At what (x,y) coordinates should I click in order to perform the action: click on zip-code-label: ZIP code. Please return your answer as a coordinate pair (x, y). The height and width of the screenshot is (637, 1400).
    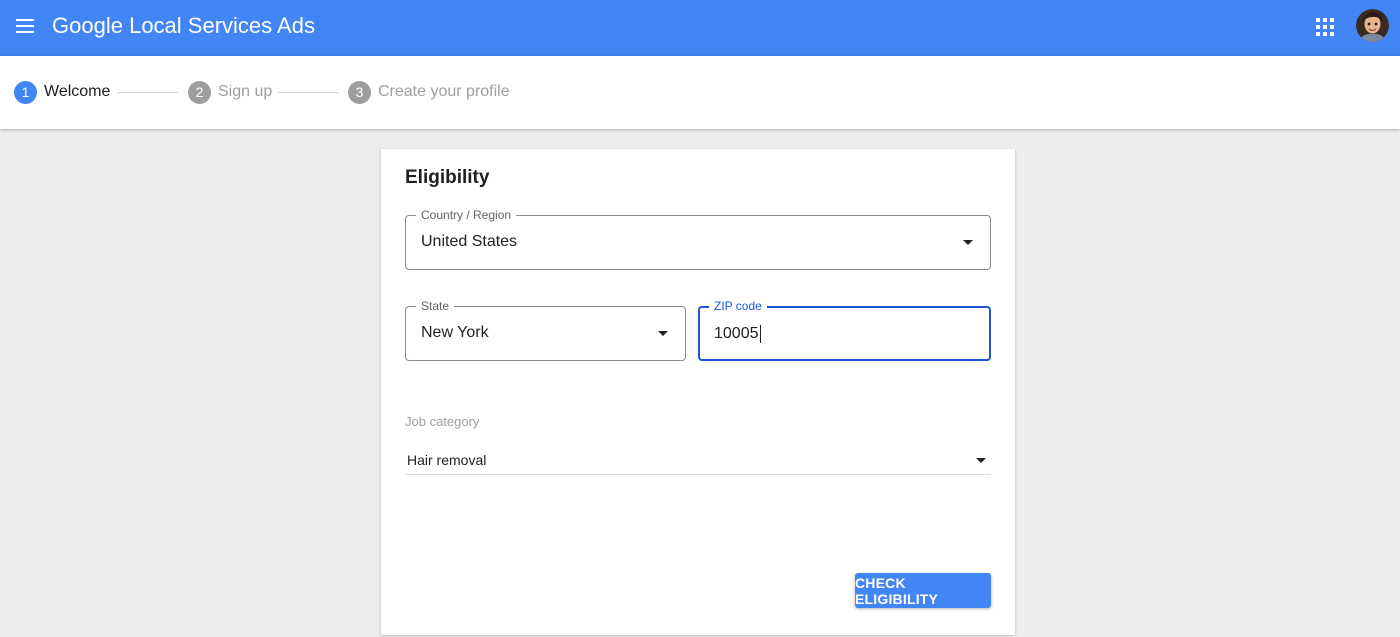
    Looking at the image, I should click on (738, 306).